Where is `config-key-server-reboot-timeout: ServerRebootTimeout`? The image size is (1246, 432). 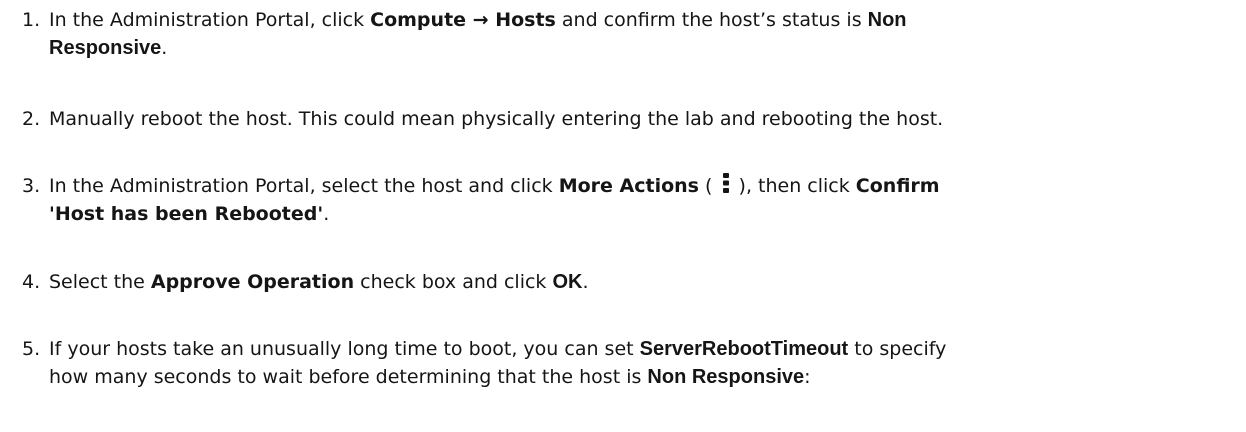
config-key-server-reboot-timeout: ServerRebootTimeout is located at coordinates (744, 349).